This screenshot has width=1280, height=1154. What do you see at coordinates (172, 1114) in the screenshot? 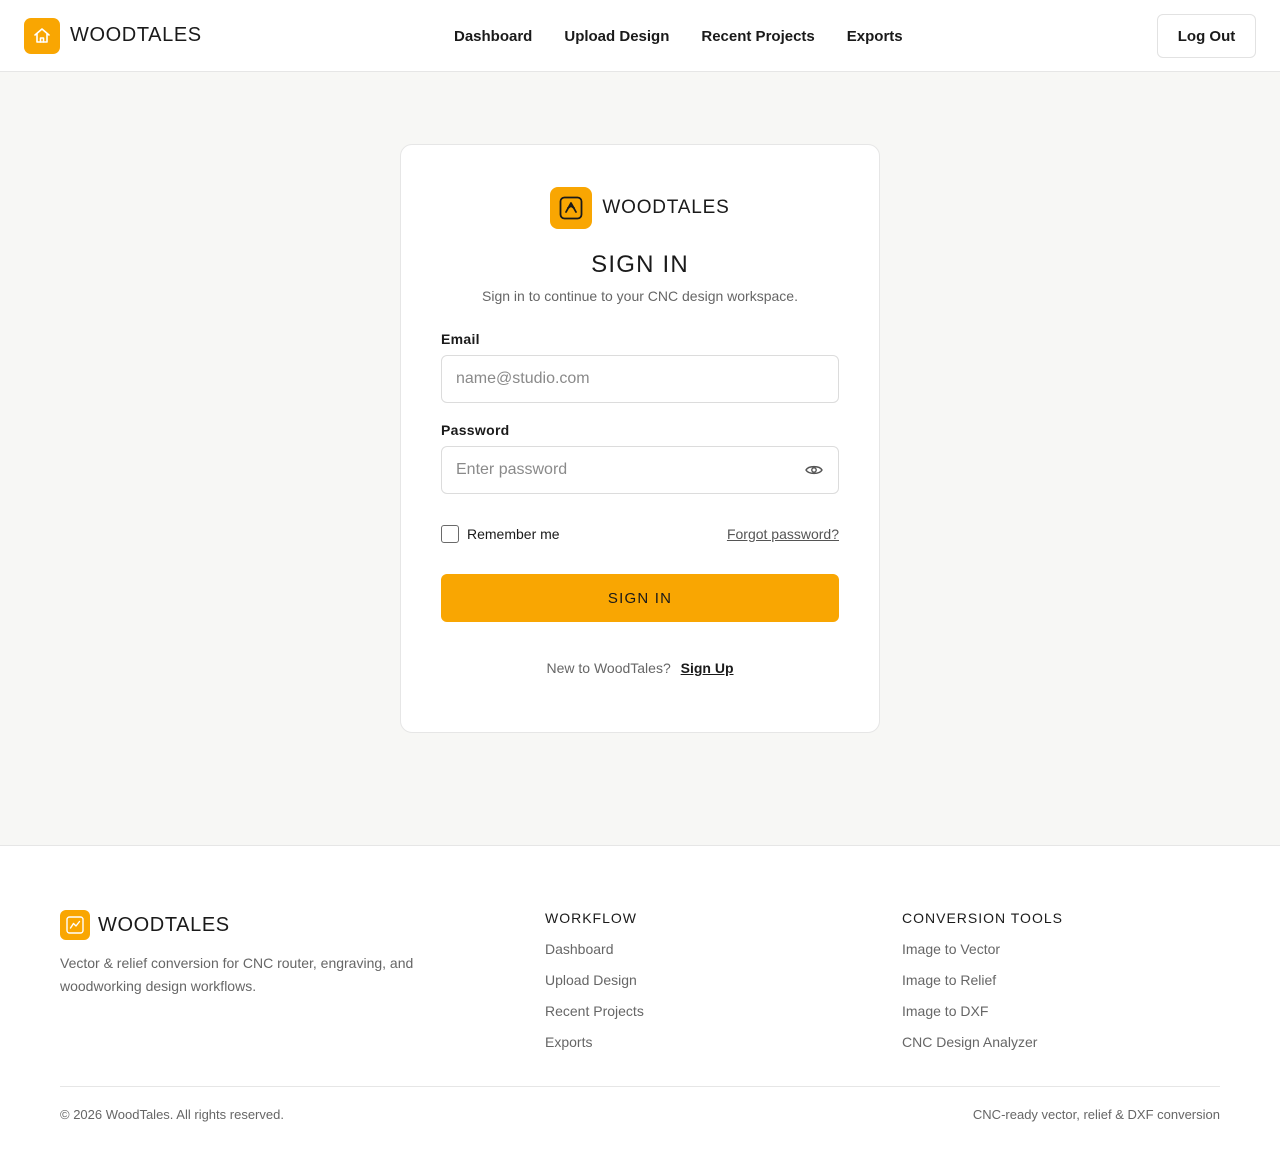
I see `footer-copyright: © 2026 WoodTales. All rights reserved.` at bounding box center [172, 1114].